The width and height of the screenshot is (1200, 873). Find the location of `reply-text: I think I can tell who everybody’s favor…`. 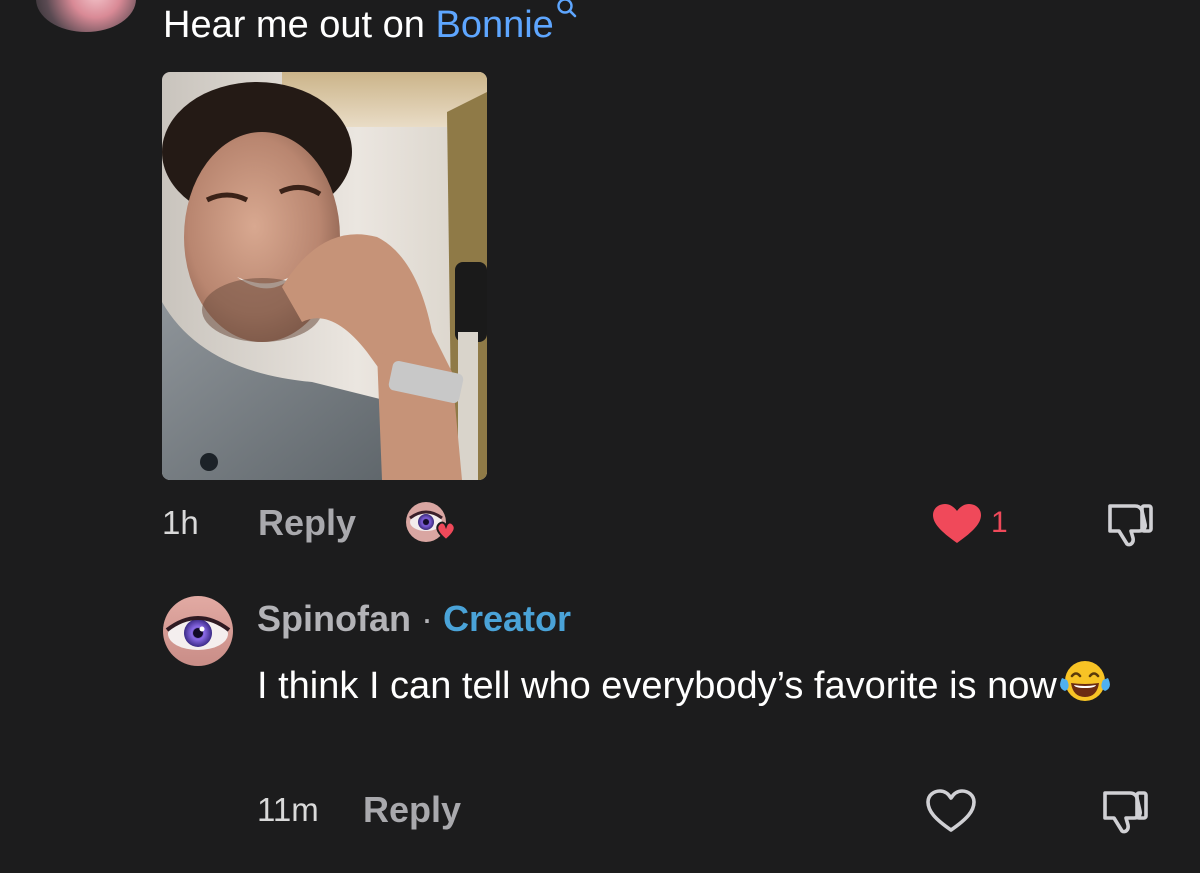

reply-text: I think I can tell who everybody’s favor… is located at coordinates (717, 689).